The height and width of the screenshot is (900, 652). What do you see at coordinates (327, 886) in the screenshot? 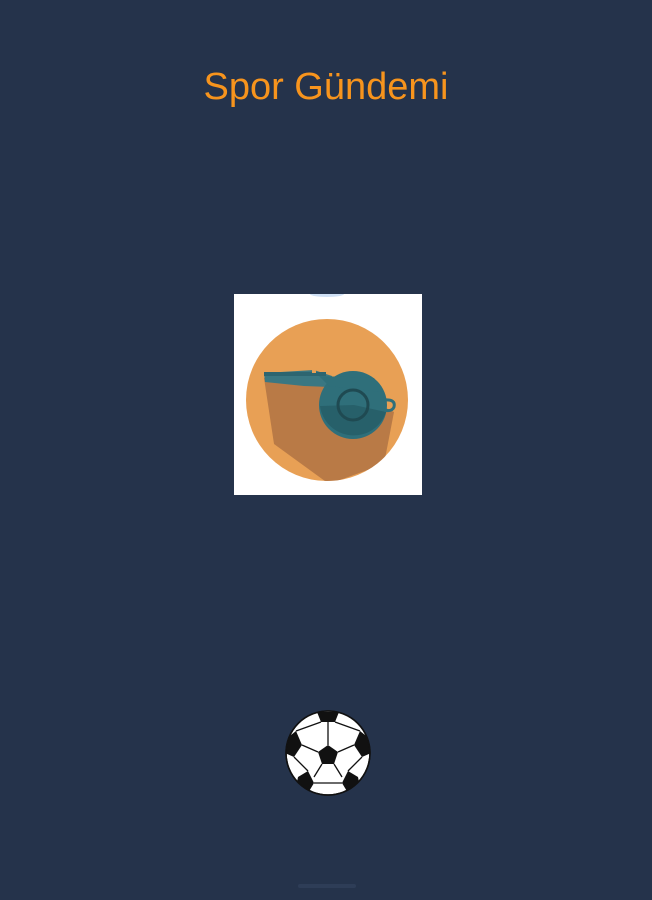
I see `home-indicator` at bounding box center [327, 886].